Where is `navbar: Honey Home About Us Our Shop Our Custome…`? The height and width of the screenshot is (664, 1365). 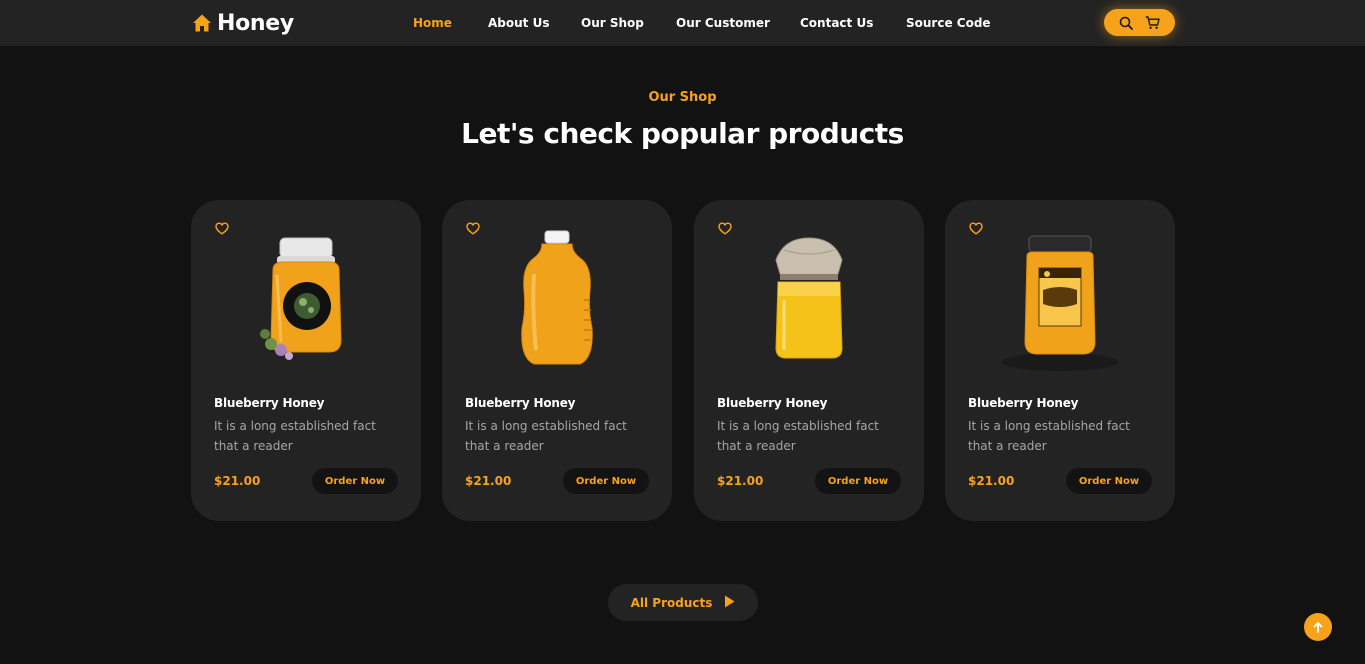 navbar: Honey Home About Us Our Shop Our Custome… is located at coordinates (682, 23).